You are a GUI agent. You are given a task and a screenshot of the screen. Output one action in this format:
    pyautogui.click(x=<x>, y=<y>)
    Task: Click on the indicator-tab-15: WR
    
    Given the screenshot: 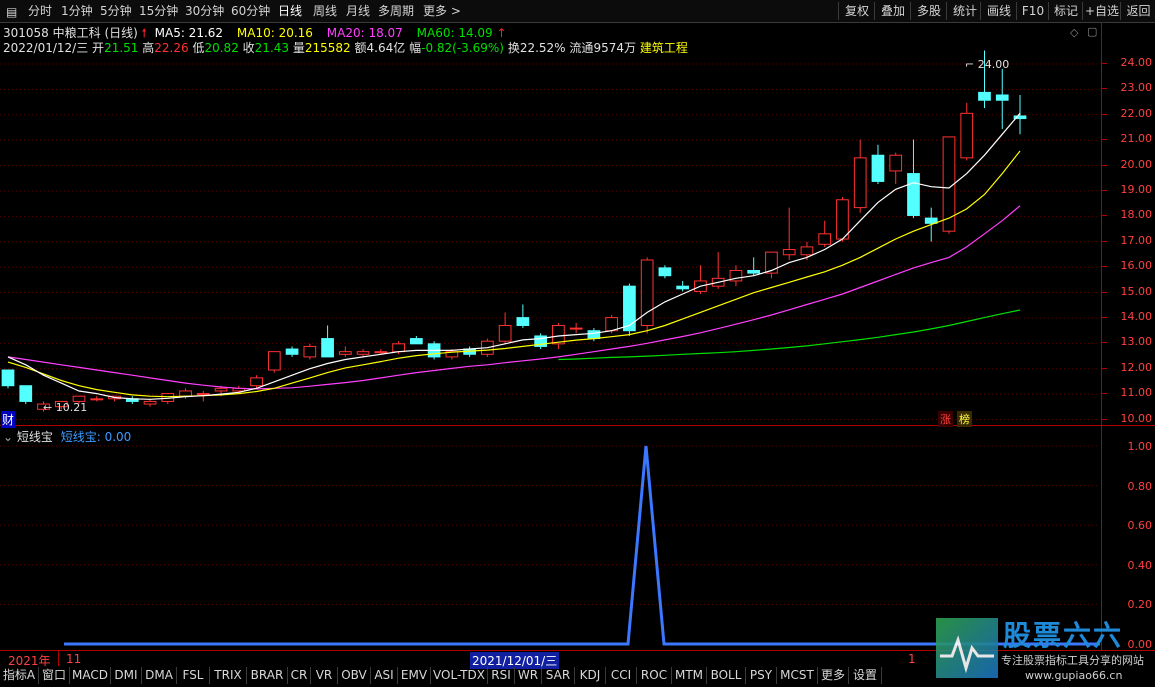 What is the action you would take?
    pyautogui.click(x=528, y=675)
    